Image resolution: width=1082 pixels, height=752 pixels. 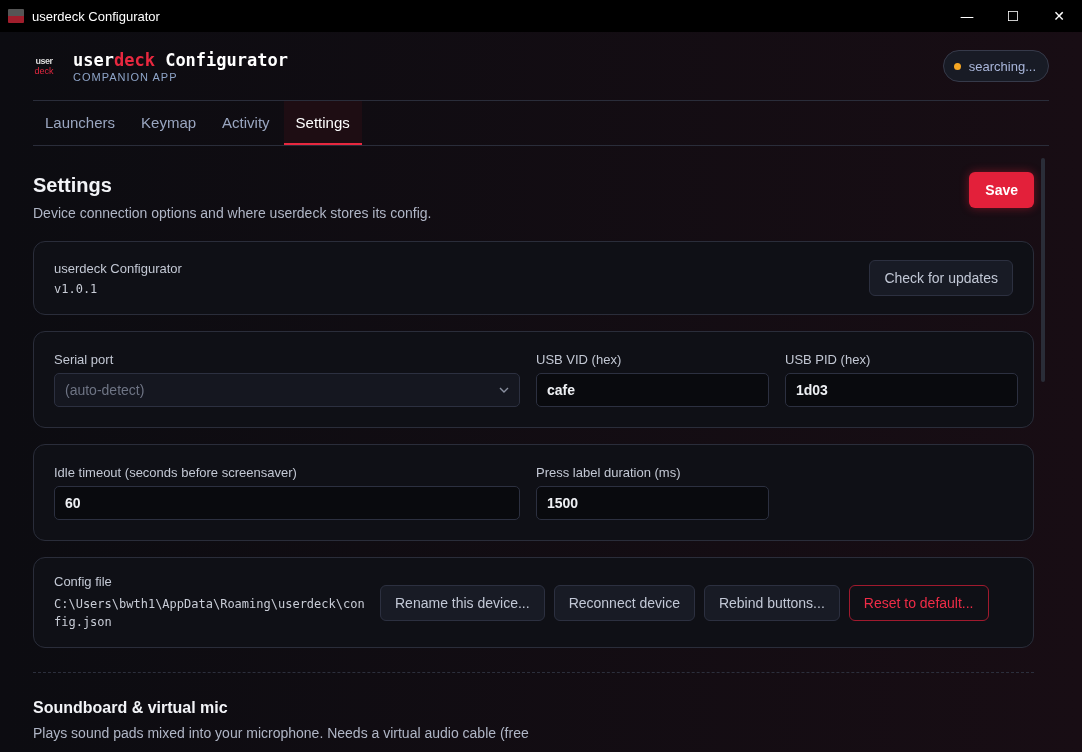 What do you see at coordinates (287, 503) in the screenshot?
I see `input-field: 60` at bounding box center [287, 503].